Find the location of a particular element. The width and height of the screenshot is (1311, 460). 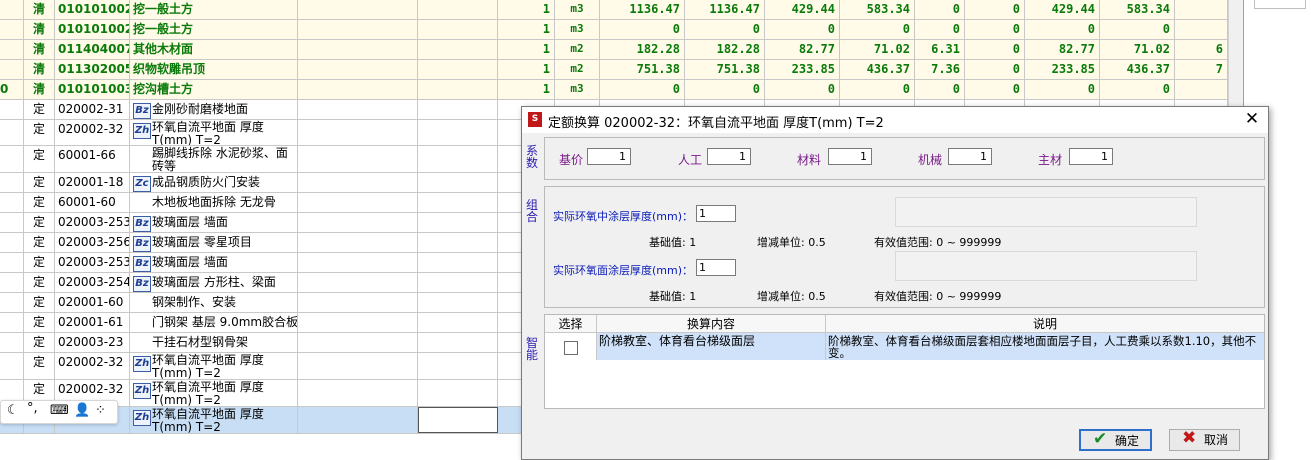

cell-name: 钢架制作、安装 is located at coordinates (214, 302).